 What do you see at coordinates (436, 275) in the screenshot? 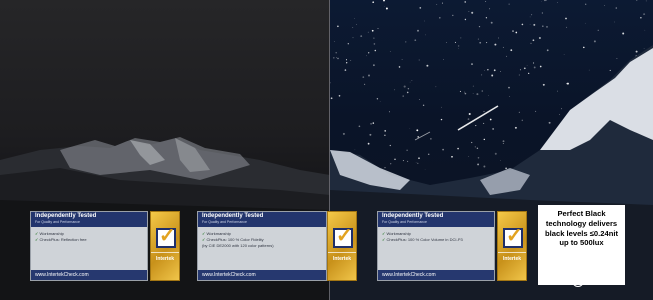
I see `badge-footer-url: www.IntertekCheck.com` at bounding box center [436, 275].